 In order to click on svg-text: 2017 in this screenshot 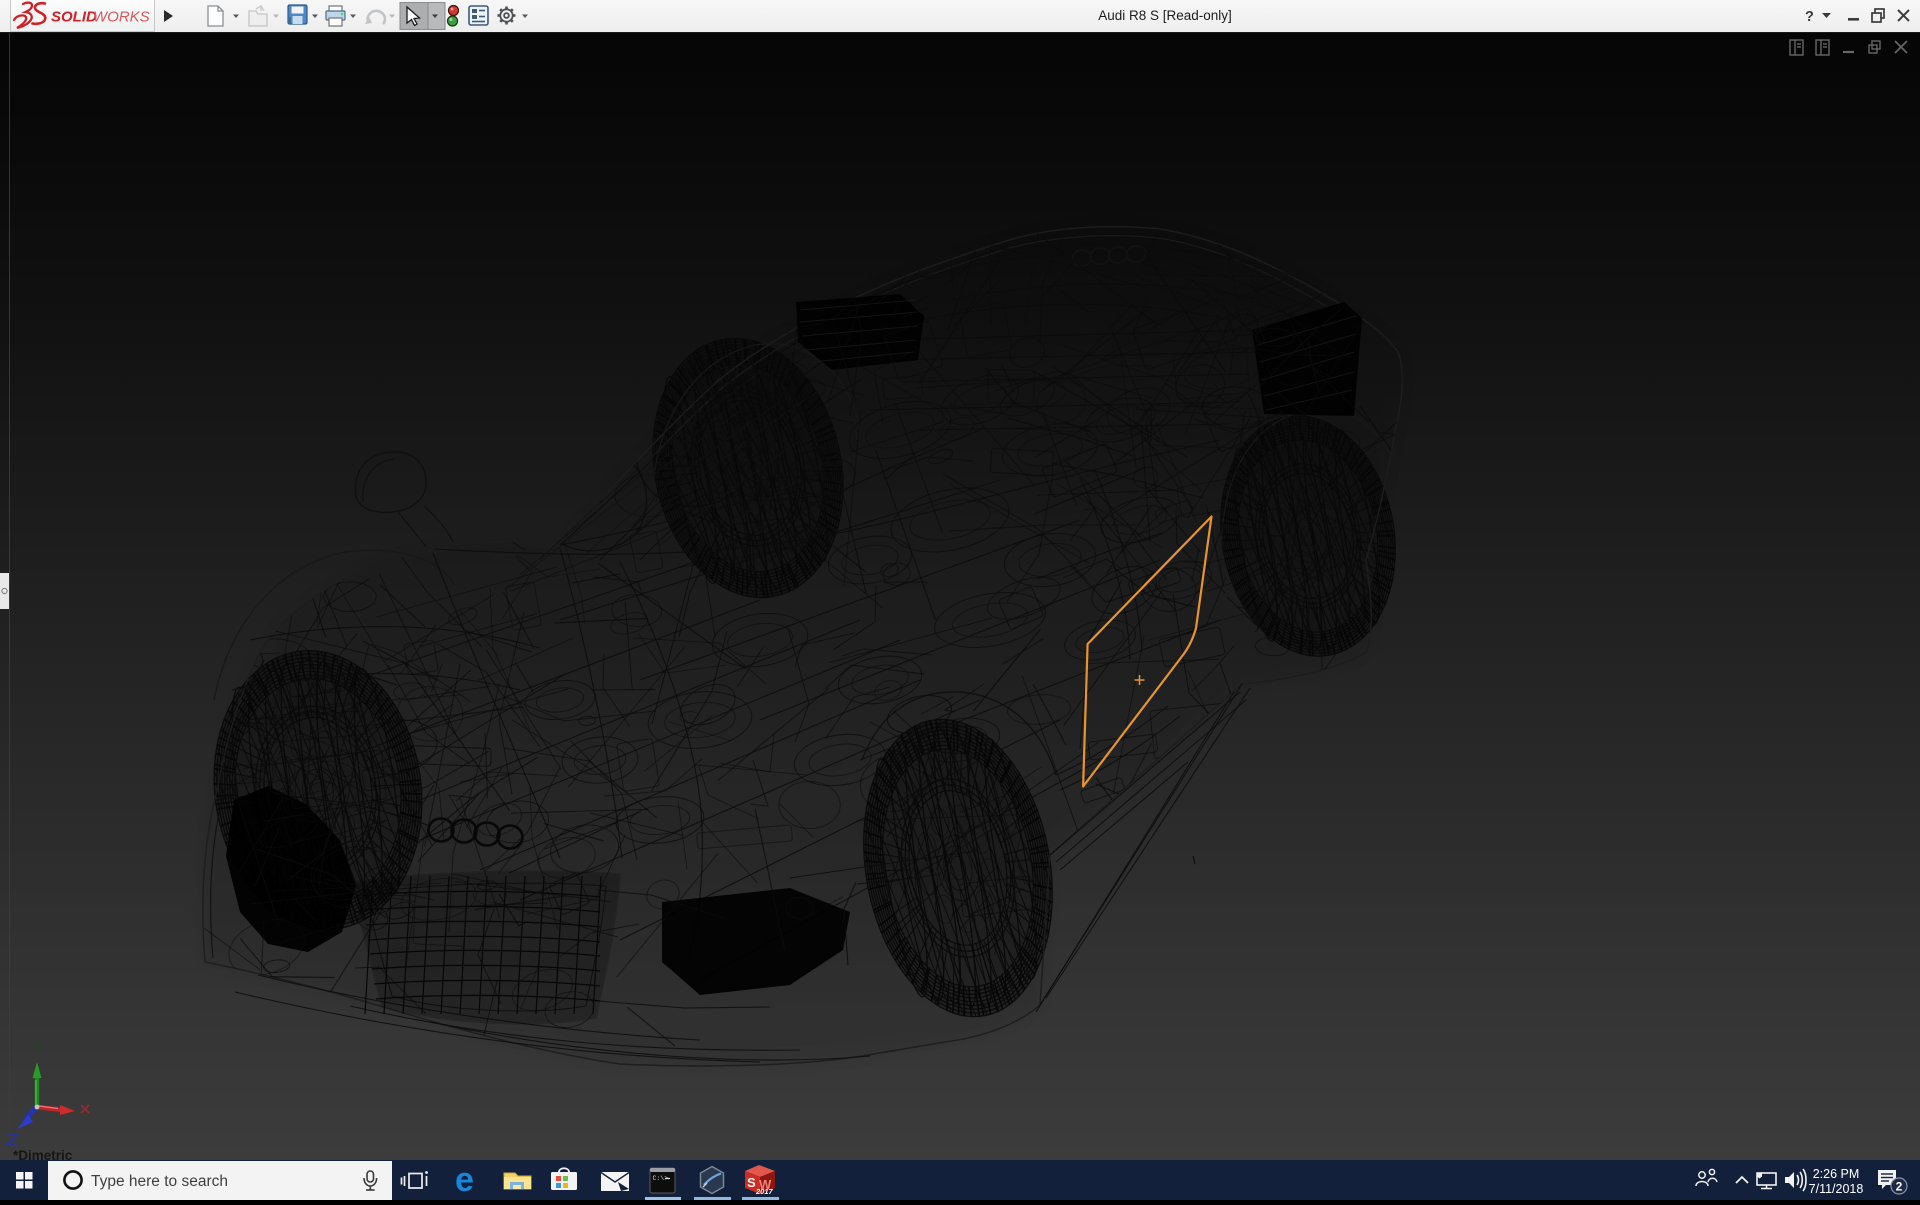, I will do `click(764, 1191)`.